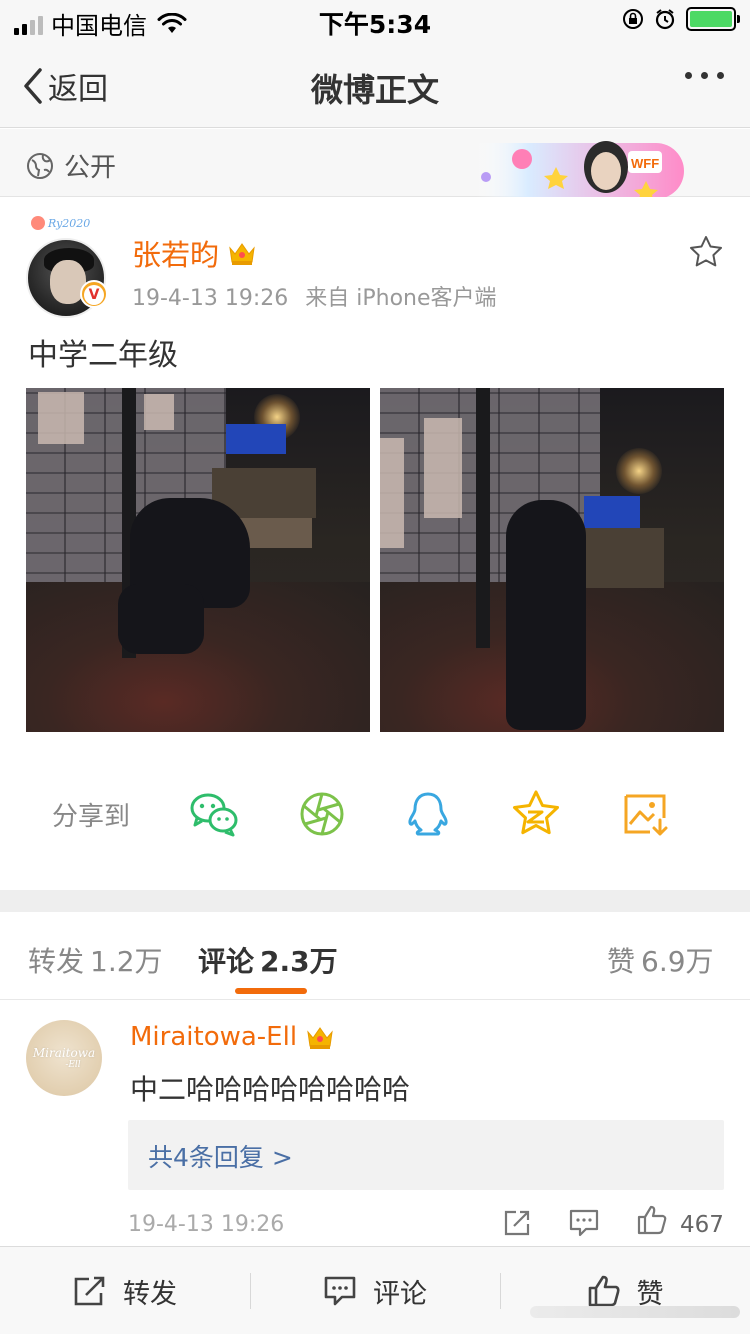 Image resolution: width=750 pixels, height=1334 pixels. Describe the element at coordinates (375, 21) in the screenshot. I see `status-bar: 中国电信 下午5:34` at that location.